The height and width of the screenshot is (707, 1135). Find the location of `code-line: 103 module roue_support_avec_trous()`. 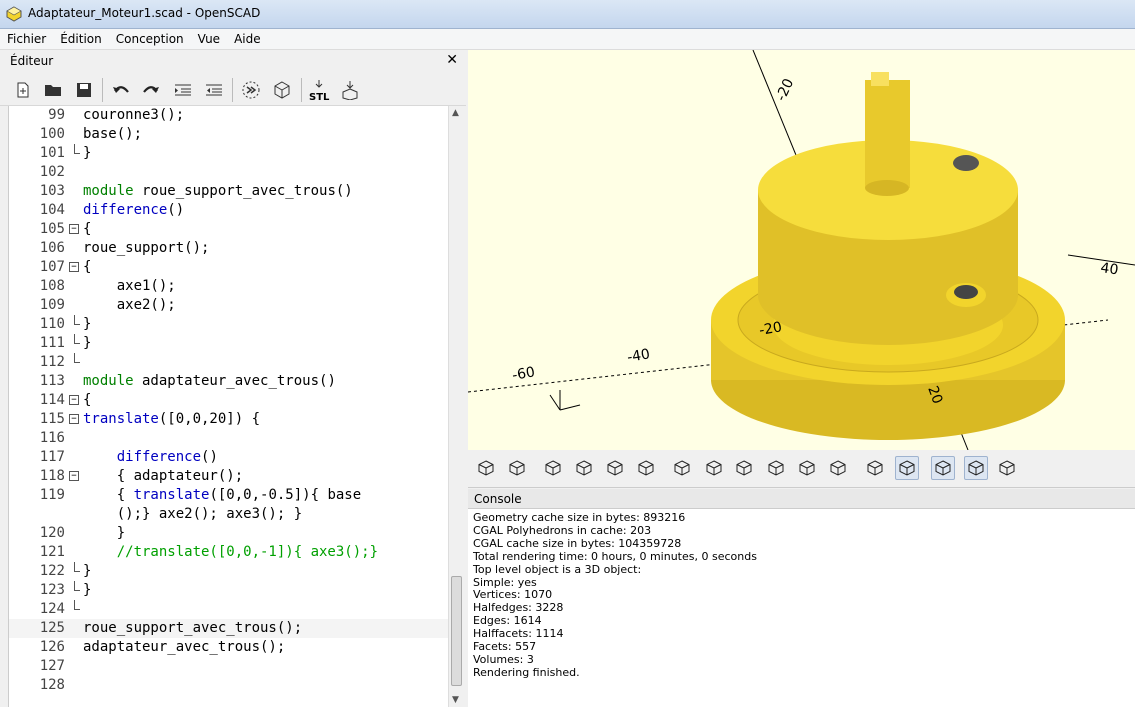

code-line: 103 module roue_support_avec_trous() is located at coordinates (228, 191).